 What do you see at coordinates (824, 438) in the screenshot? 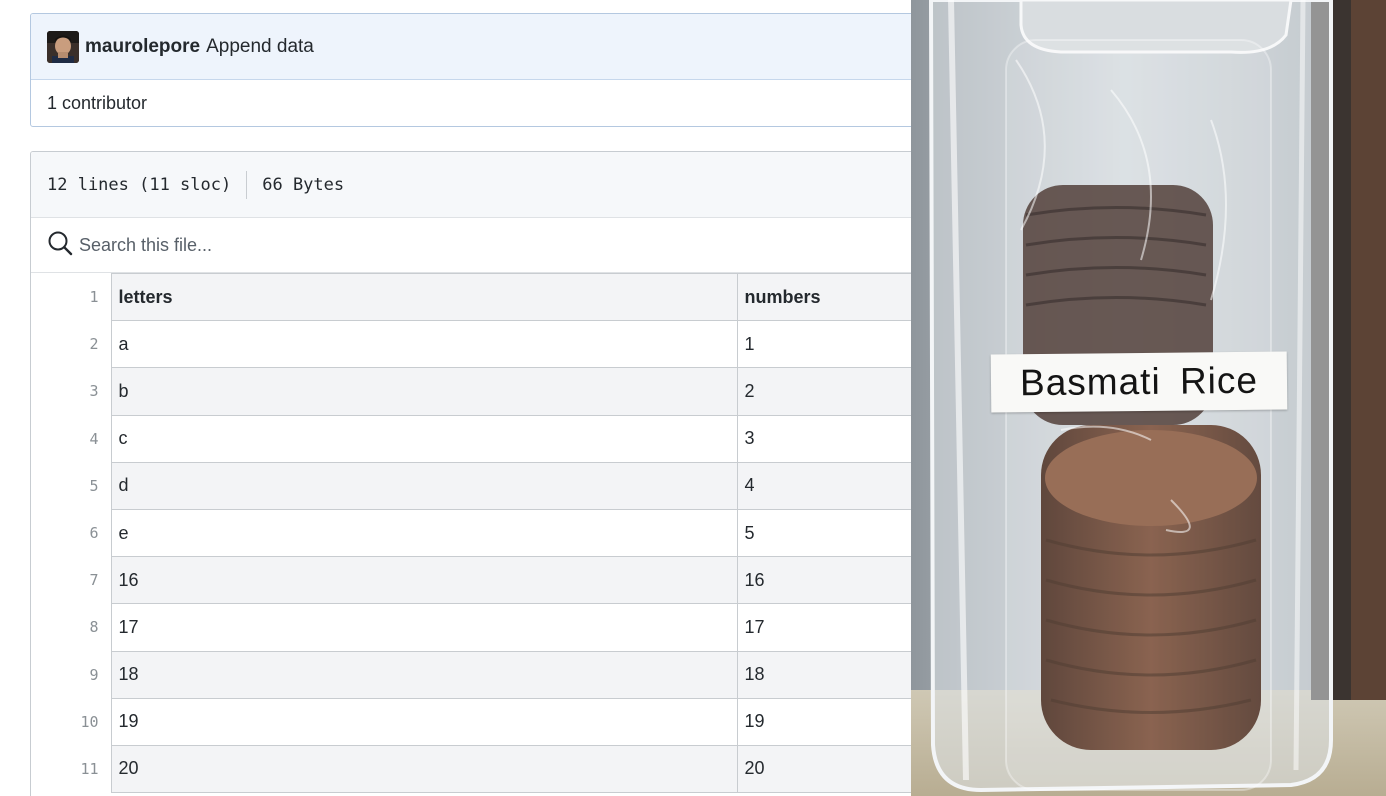
I see `table-cell: 3` at bounding box center [824, 438].